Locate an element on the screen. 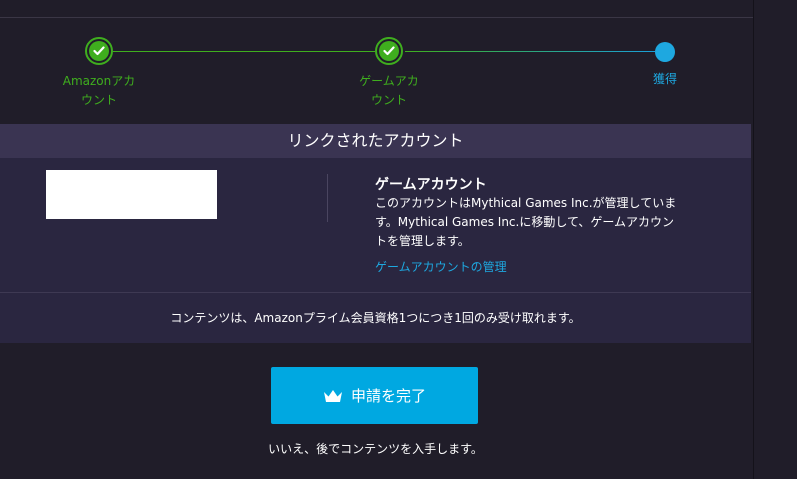 Image resolution: width=797 pixels, height=479 pixels. step-3-label: 獲得 is located at coordinates (665, 79).